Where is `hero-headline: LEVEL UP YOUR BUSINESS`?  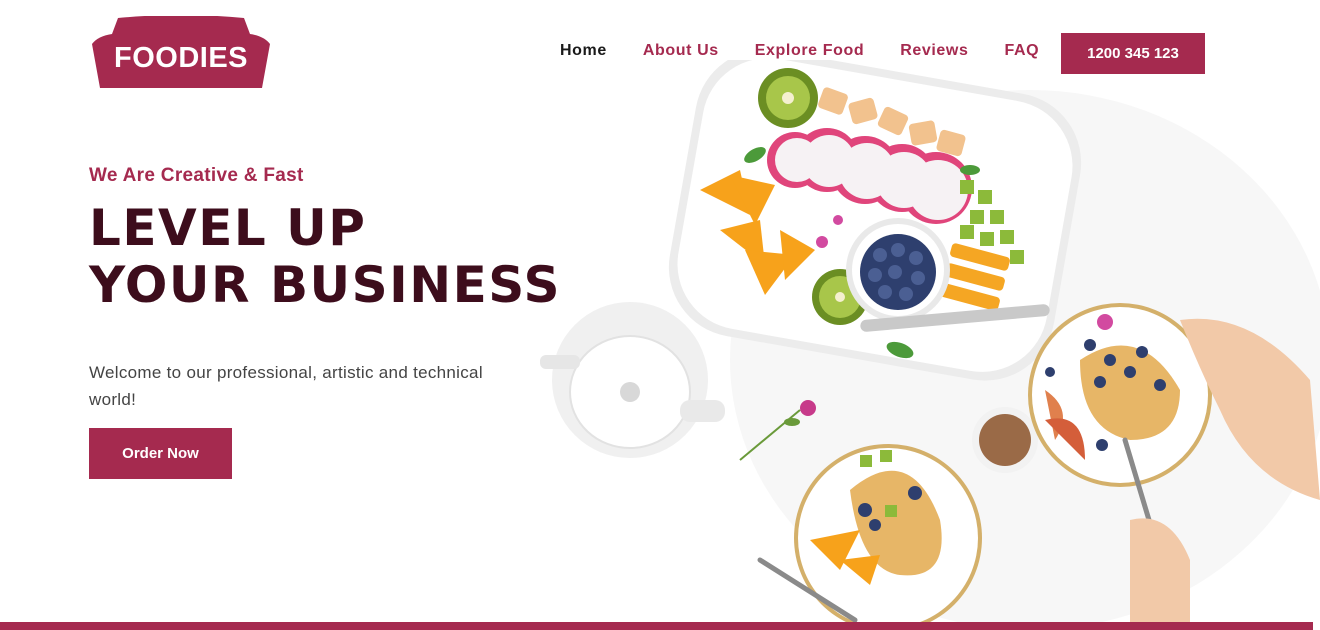 hero-headline: LEVEL UP YOUR BUSINESS is located at coordinates (325, 257).